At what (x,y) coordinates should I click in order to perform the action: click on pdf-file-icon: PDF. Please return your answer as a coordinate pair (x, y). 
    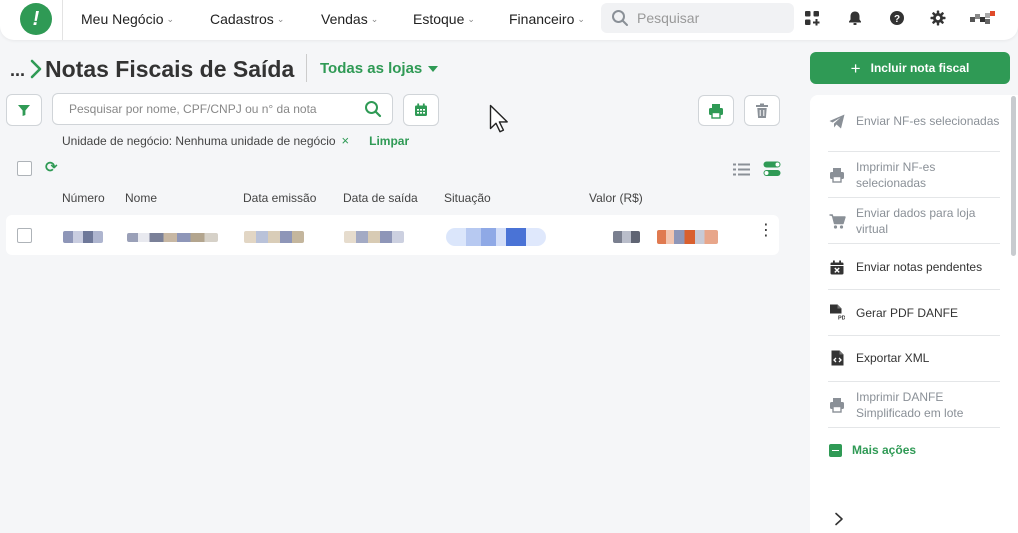
    Looking at the image, I should click on (837, 313).